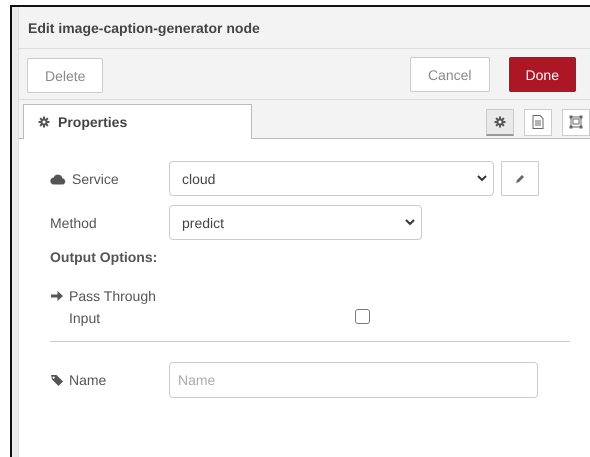  I want to click on field-label: Service, so click(95, 178).